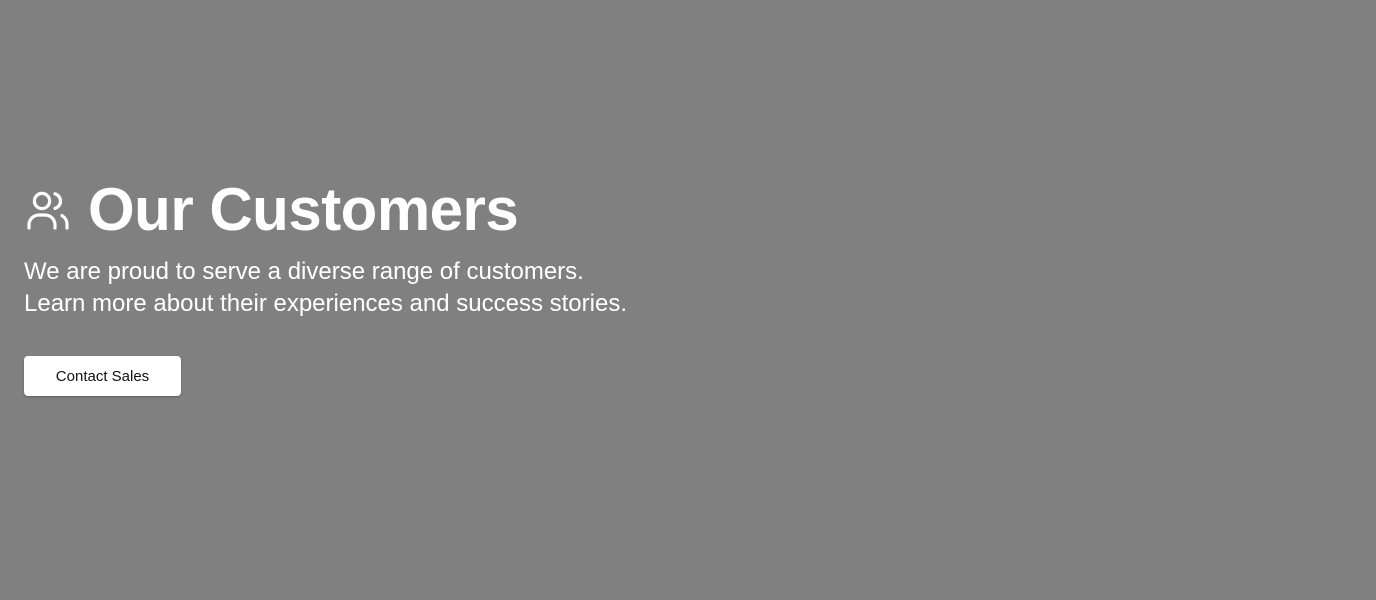  Describe the element at coordinates (48, 210) in the screenshot. I see `users-icon` at that location.